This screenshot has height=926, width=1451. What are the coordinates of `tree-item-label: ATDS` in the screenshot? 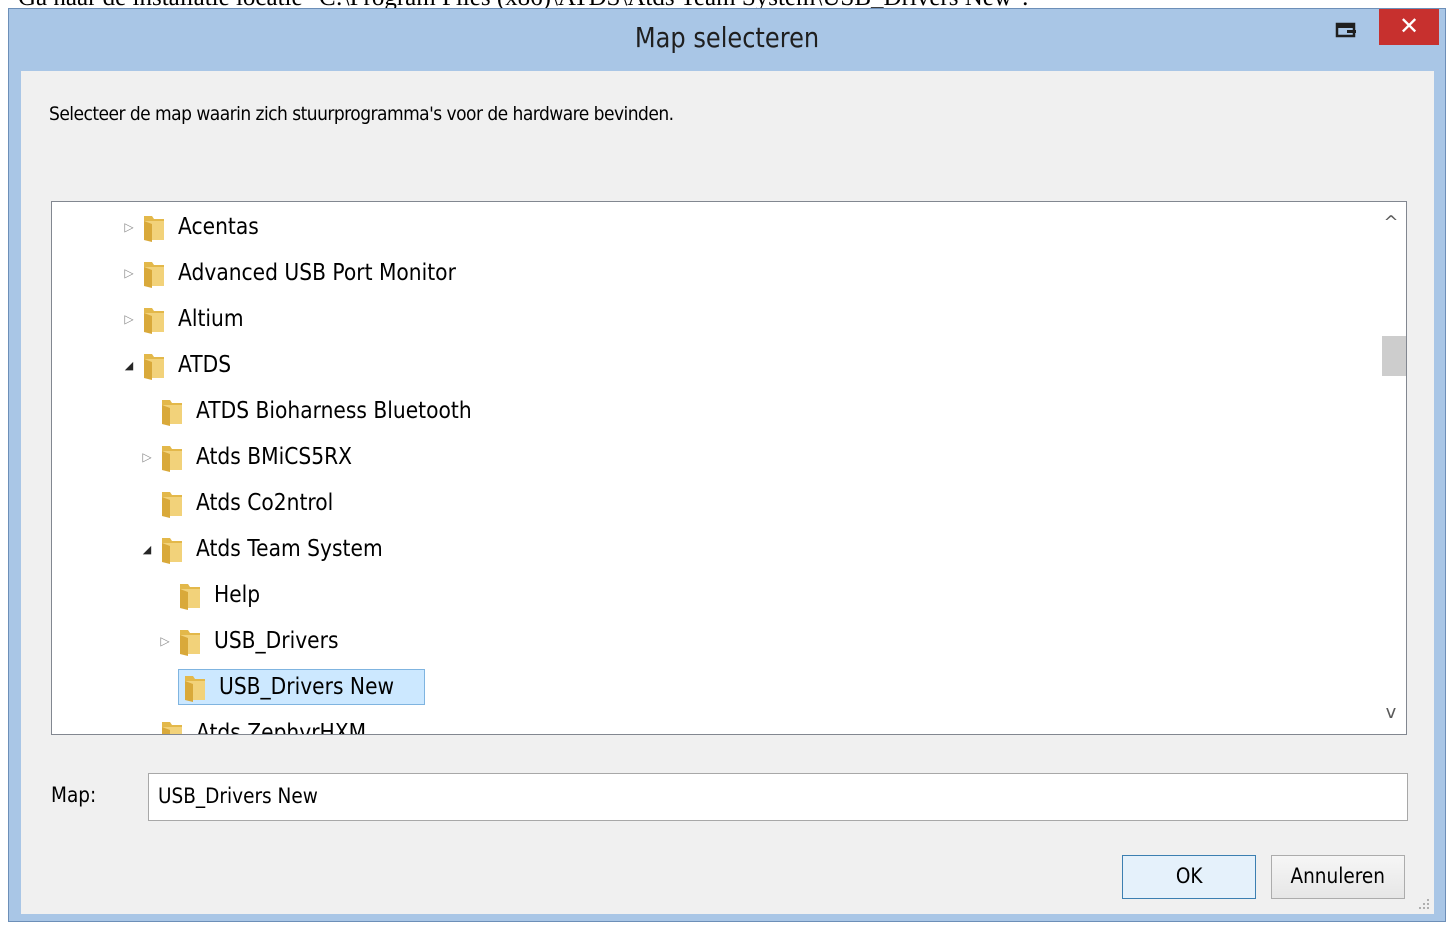 It's located at (205, 365).